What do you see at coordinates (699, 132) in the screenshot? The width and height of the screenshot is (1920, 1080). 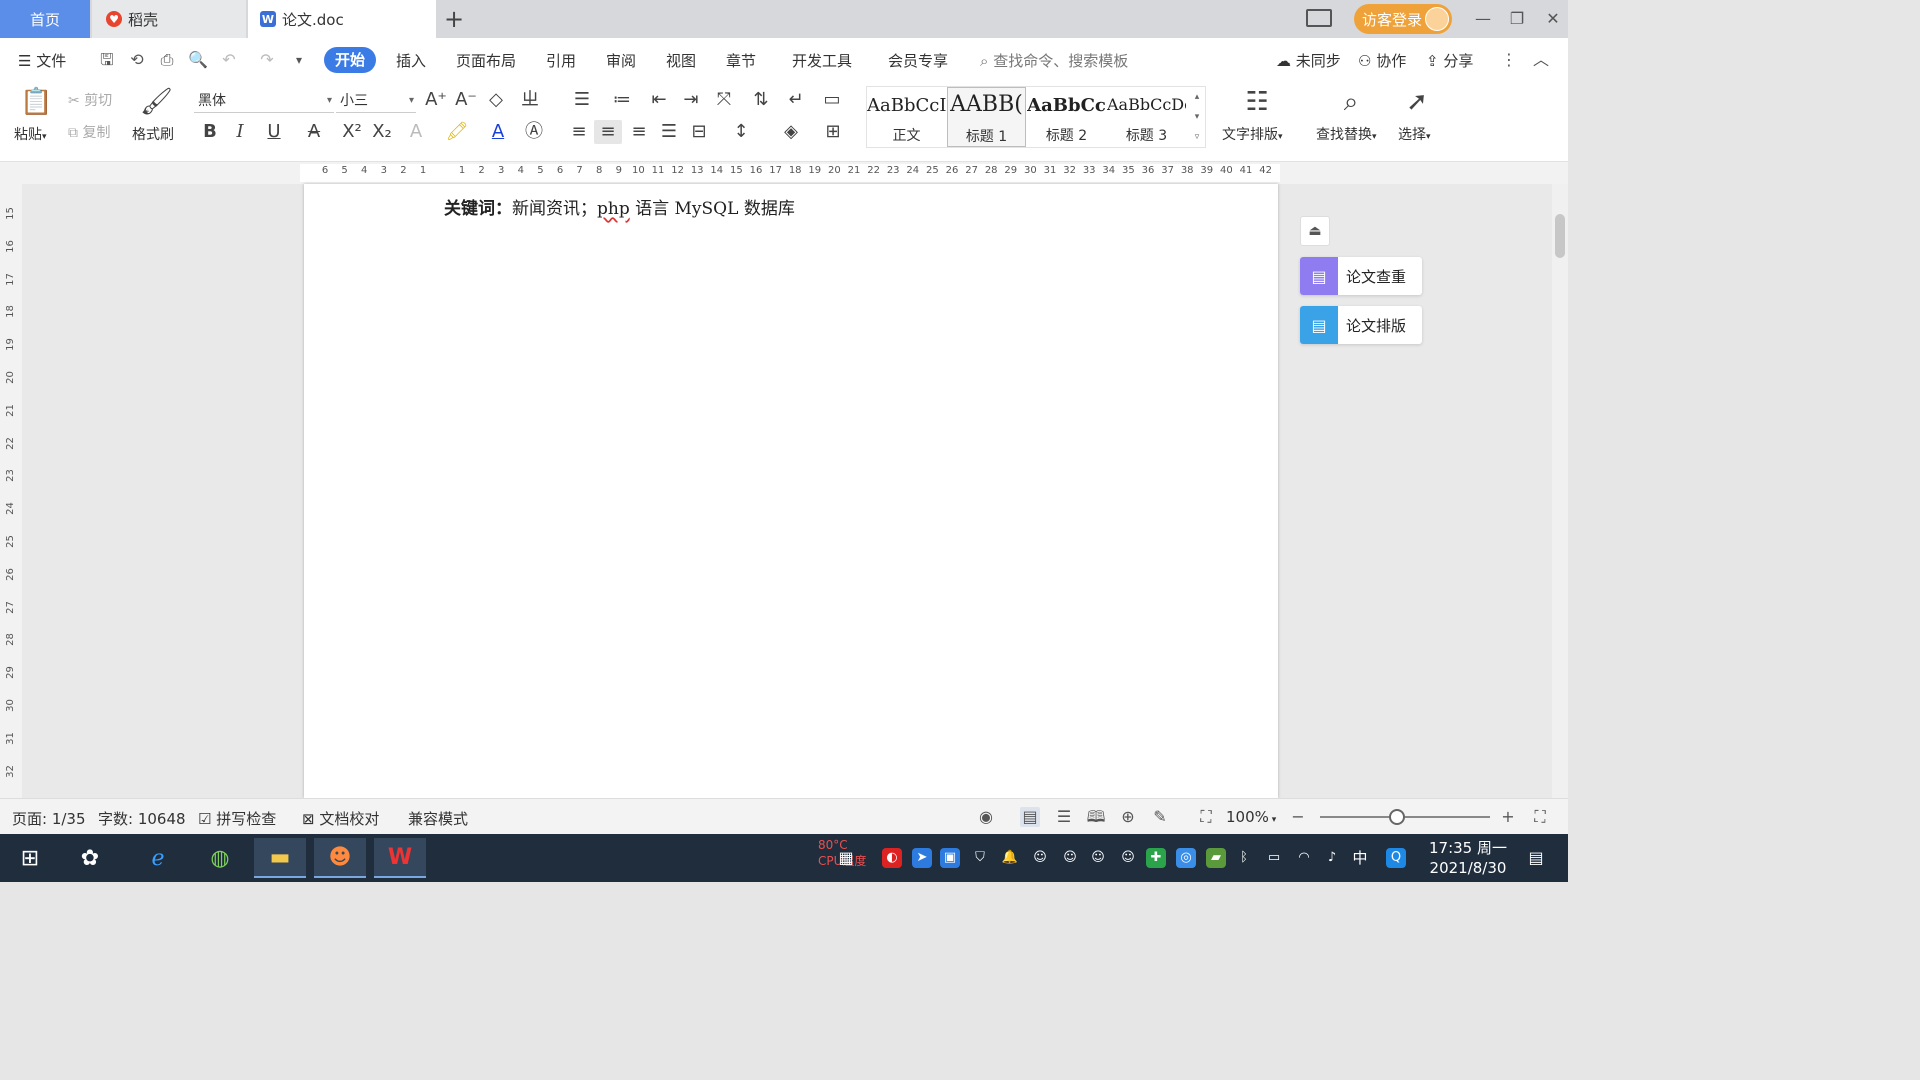 I see `distributed-align-icon: ⊟` at bounding box center [699, 132].